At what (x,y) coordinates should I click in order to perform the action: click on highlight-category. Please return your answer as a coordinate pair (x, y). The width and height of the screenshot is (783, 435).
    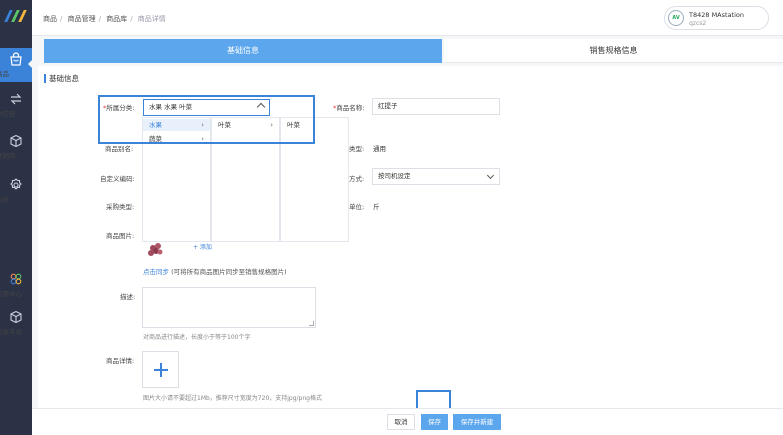
    Looking at the image, I should click on (206, 119).